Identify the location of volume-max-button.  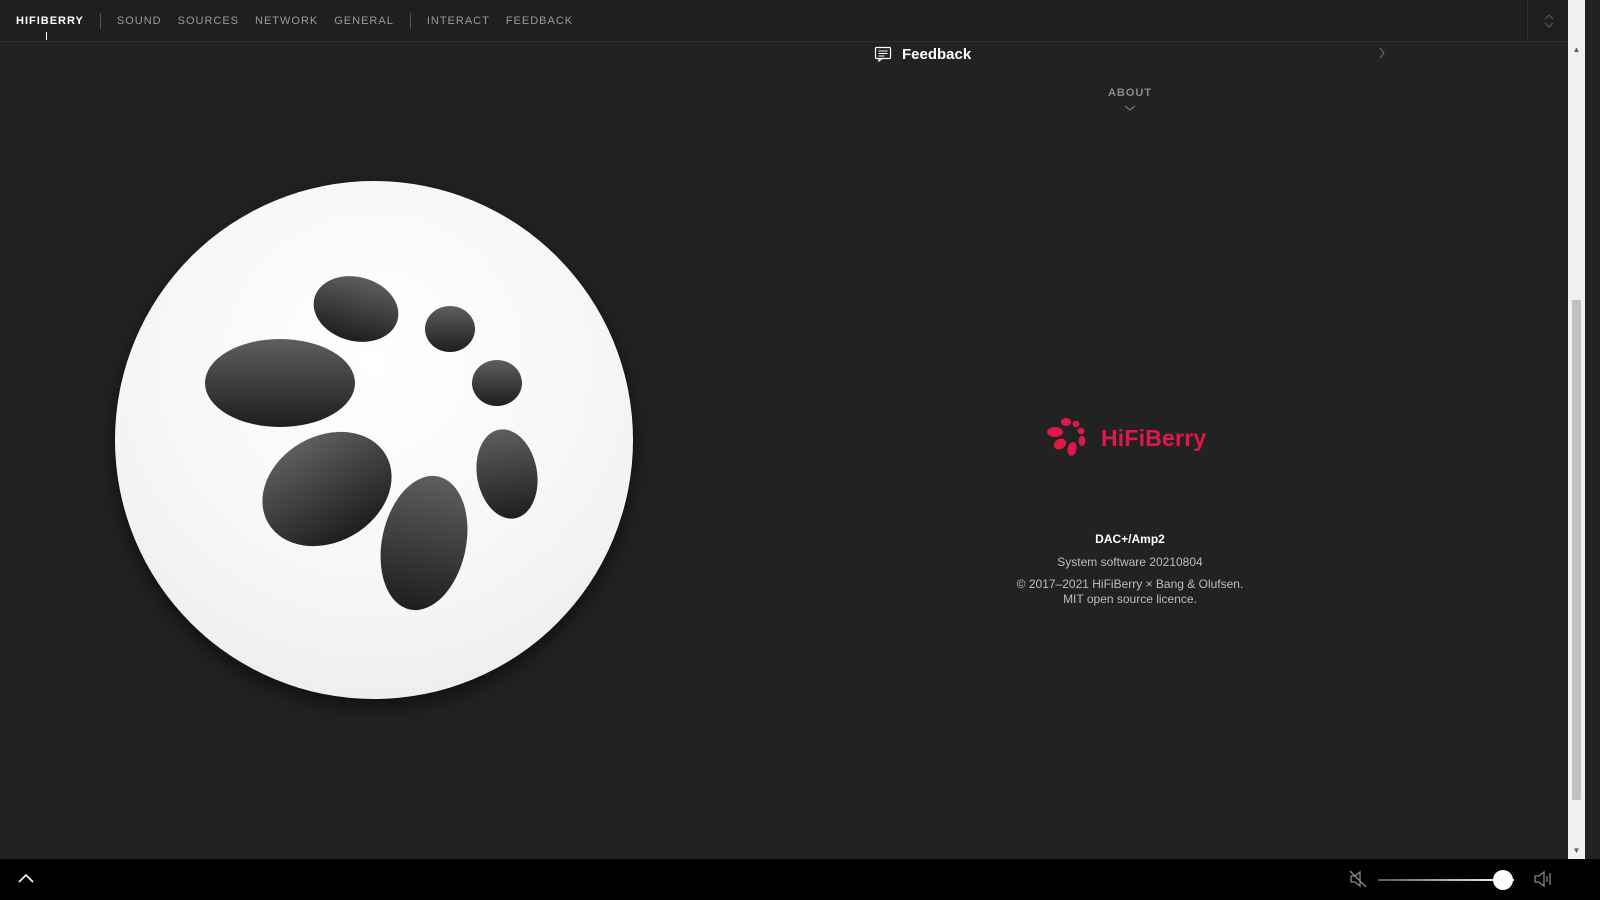
(1543, 879).